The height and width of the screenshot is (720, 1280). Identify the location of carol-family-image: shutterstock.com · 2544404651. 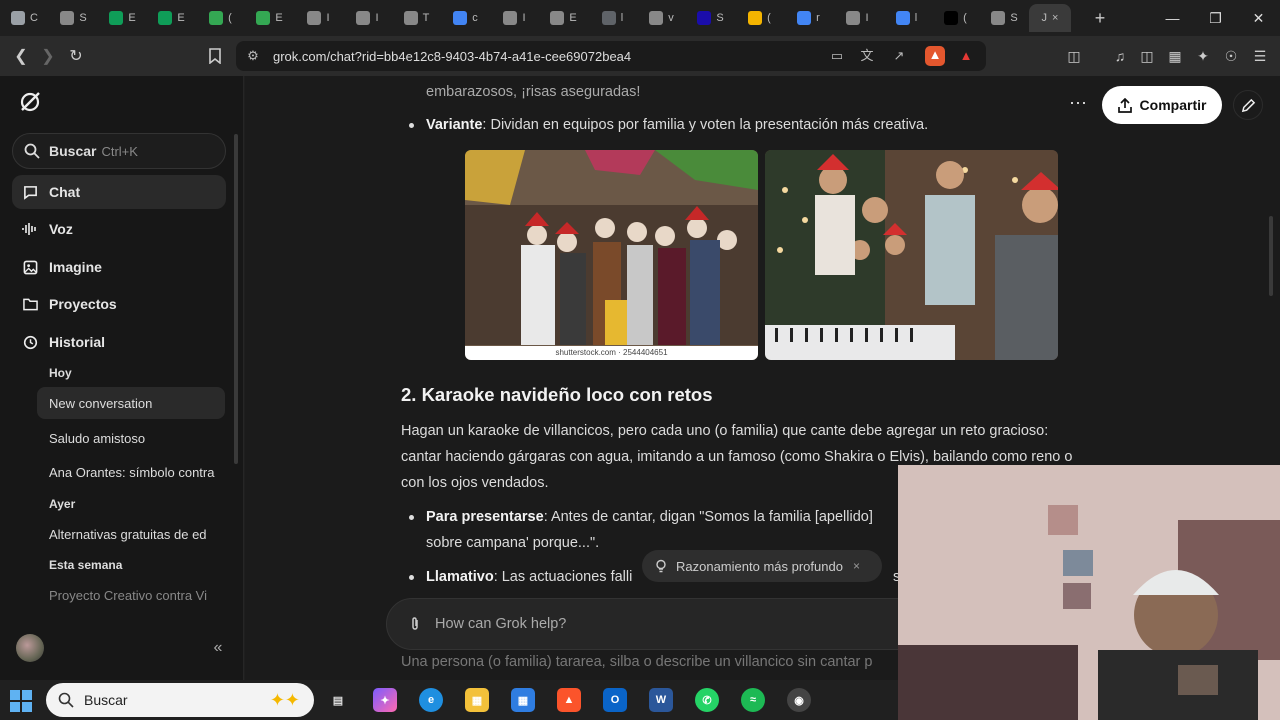
(611, 255).